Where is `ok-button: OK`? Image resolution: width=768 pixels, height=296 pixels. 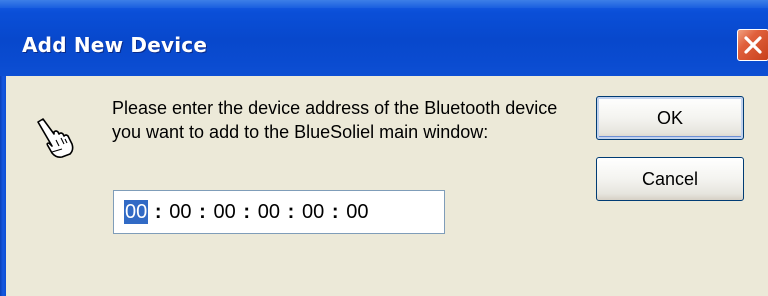
ok-button: OK is located at coordinates (670, 118).